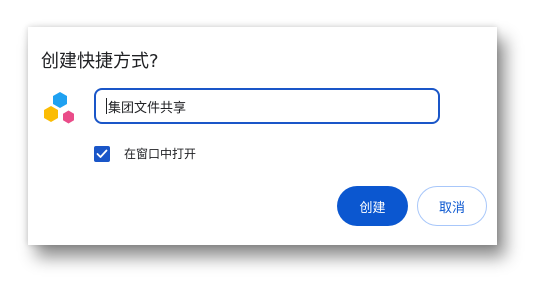 This screenshot has height=298, width=549. I want to click on pink-hexagon, so click(68, 117).